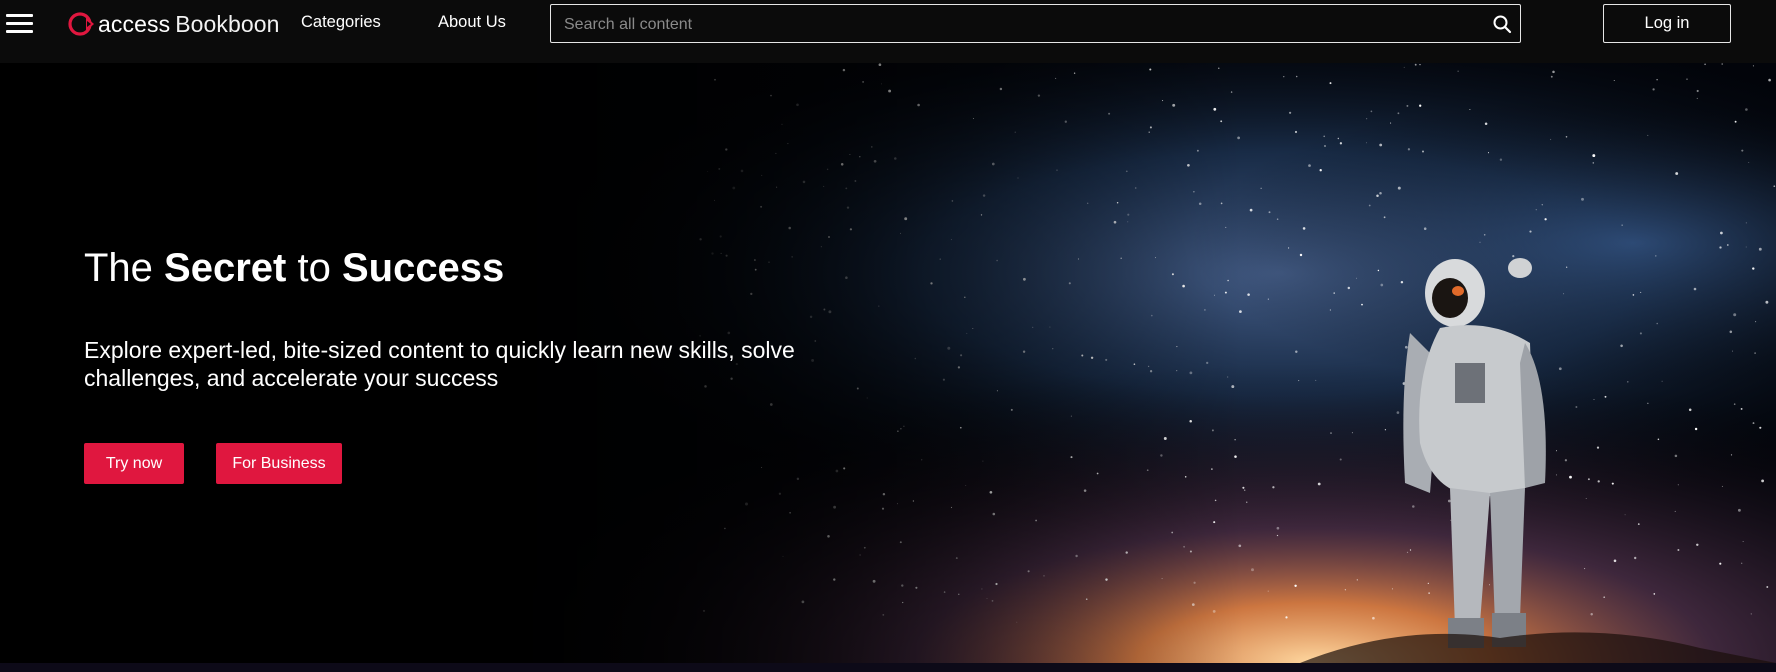  What do you see at coordinates (472, 22) in the screenshot?
I see `nav-link-about-us: About Us` at bounding box center [472, 22].